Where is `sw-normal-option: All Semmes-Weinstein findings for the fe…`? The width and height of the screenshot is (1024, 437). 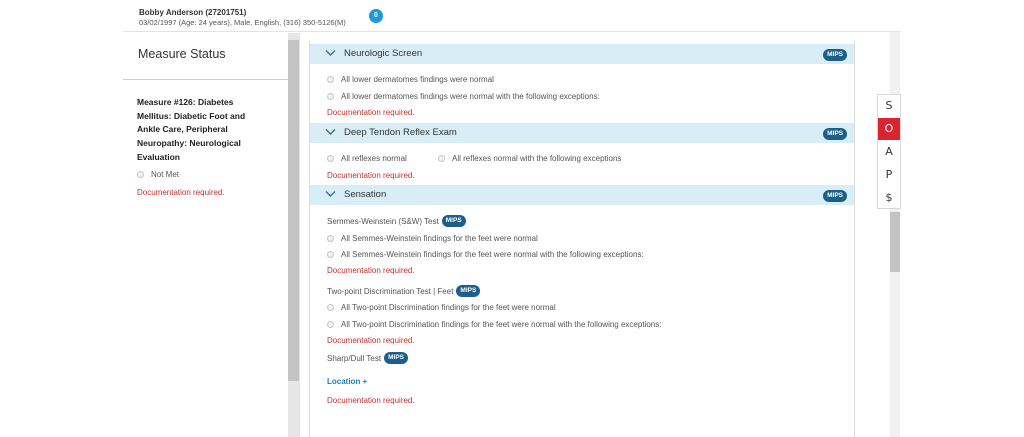
sw-normal-option: All Semmes-Weinstein findings for the fe… is located at coordinates (432, 238).